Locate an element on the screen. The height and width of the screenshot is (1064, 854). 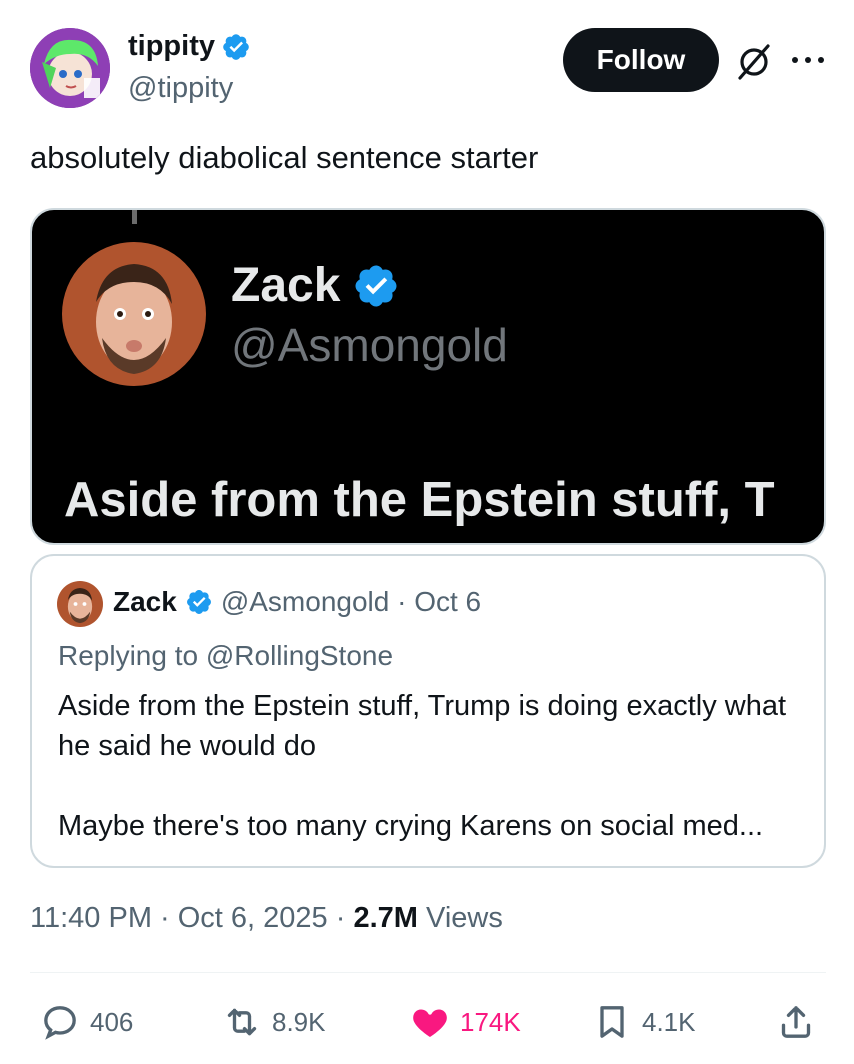
quoted-replying-to: Replying to @RollingStone is located at coordinates (225, 656).